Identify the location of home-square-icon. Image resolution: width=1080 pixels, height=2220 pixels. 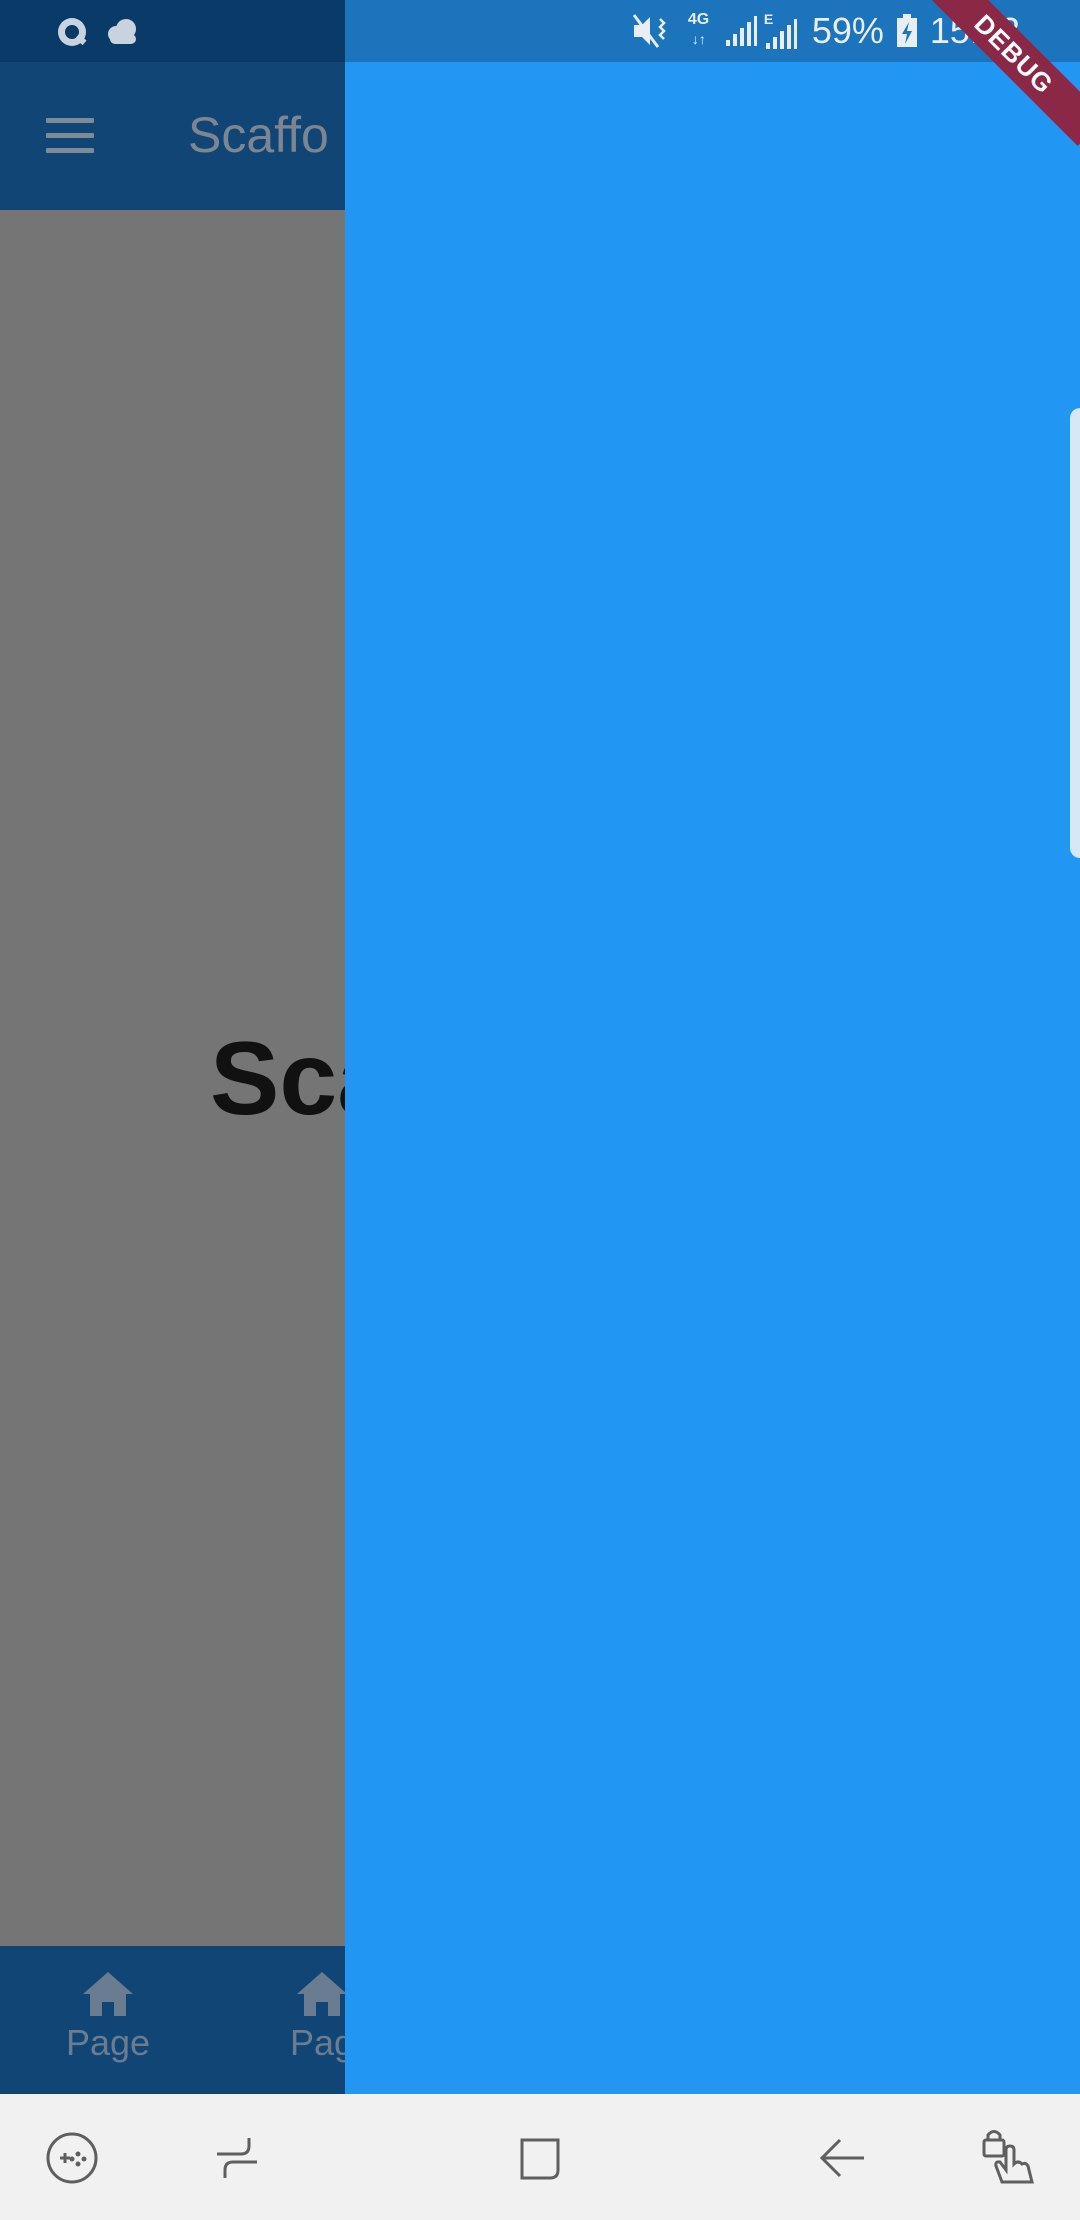
(540, 2158).